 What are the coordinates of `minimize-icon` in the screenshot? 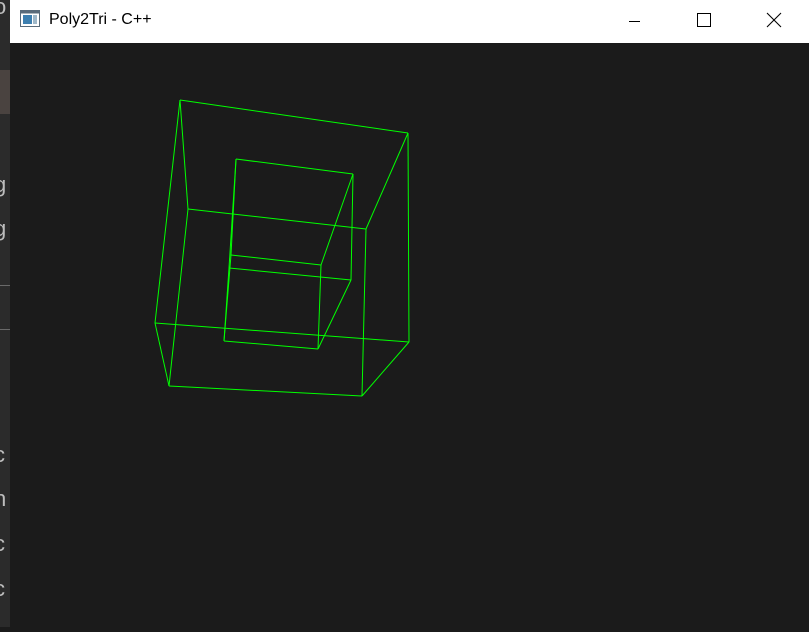 It's located at (634, 21).